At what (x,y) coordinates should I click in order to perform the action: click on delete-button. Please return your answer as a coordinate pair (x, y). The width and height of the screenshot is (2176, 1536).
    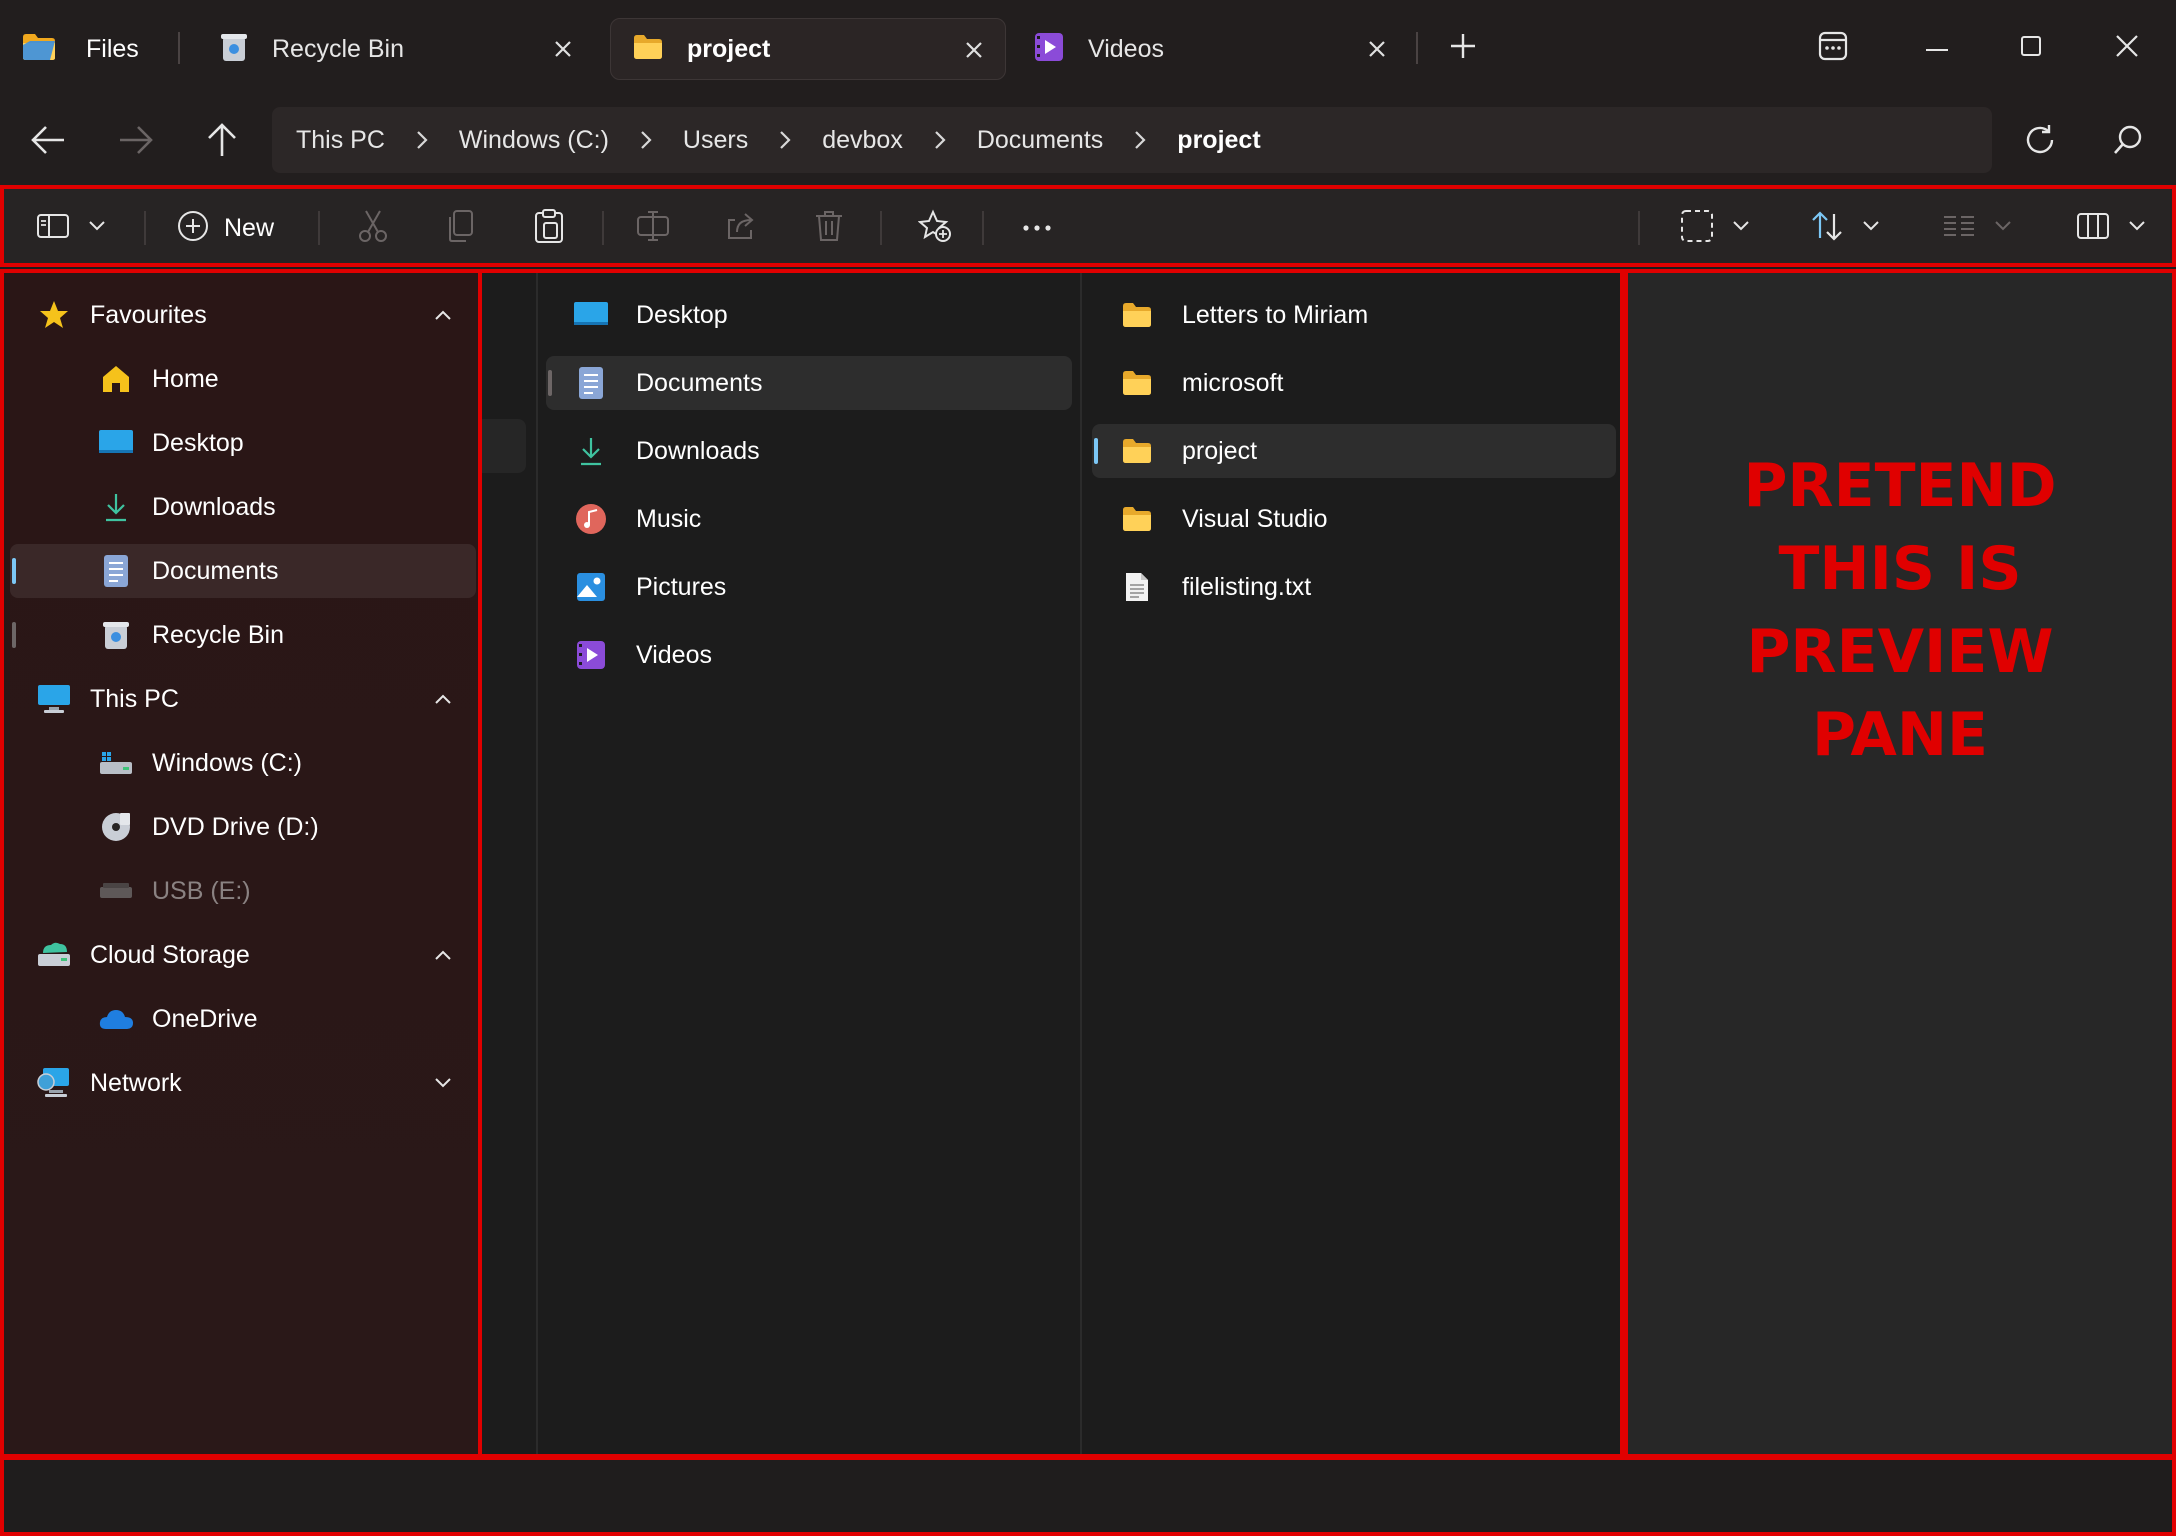
    Looking at the image, I should click on (829, 228).